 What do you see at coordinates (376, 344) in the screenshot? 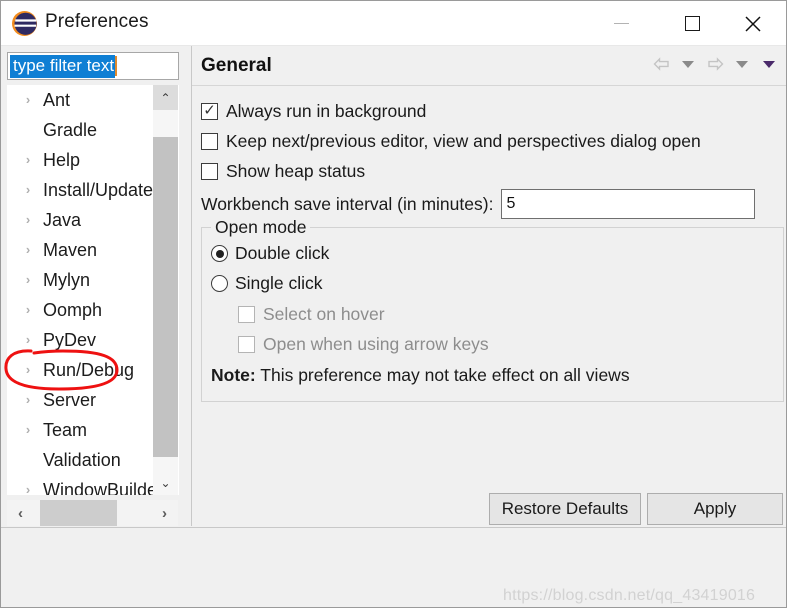
I see `checkbox-label: Open when using arrow keys` at bounding box center [376, 344].